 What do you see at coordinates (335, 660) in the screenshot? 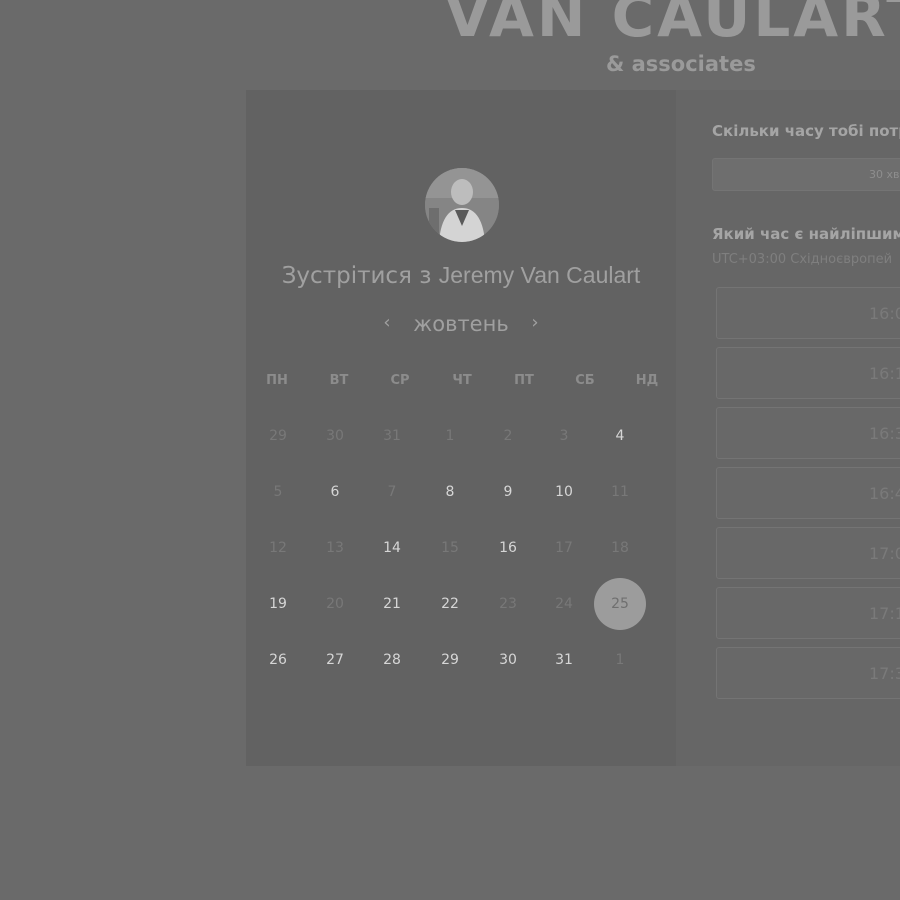
I see `calendar-day: 27` at bounding box center [335, 660].